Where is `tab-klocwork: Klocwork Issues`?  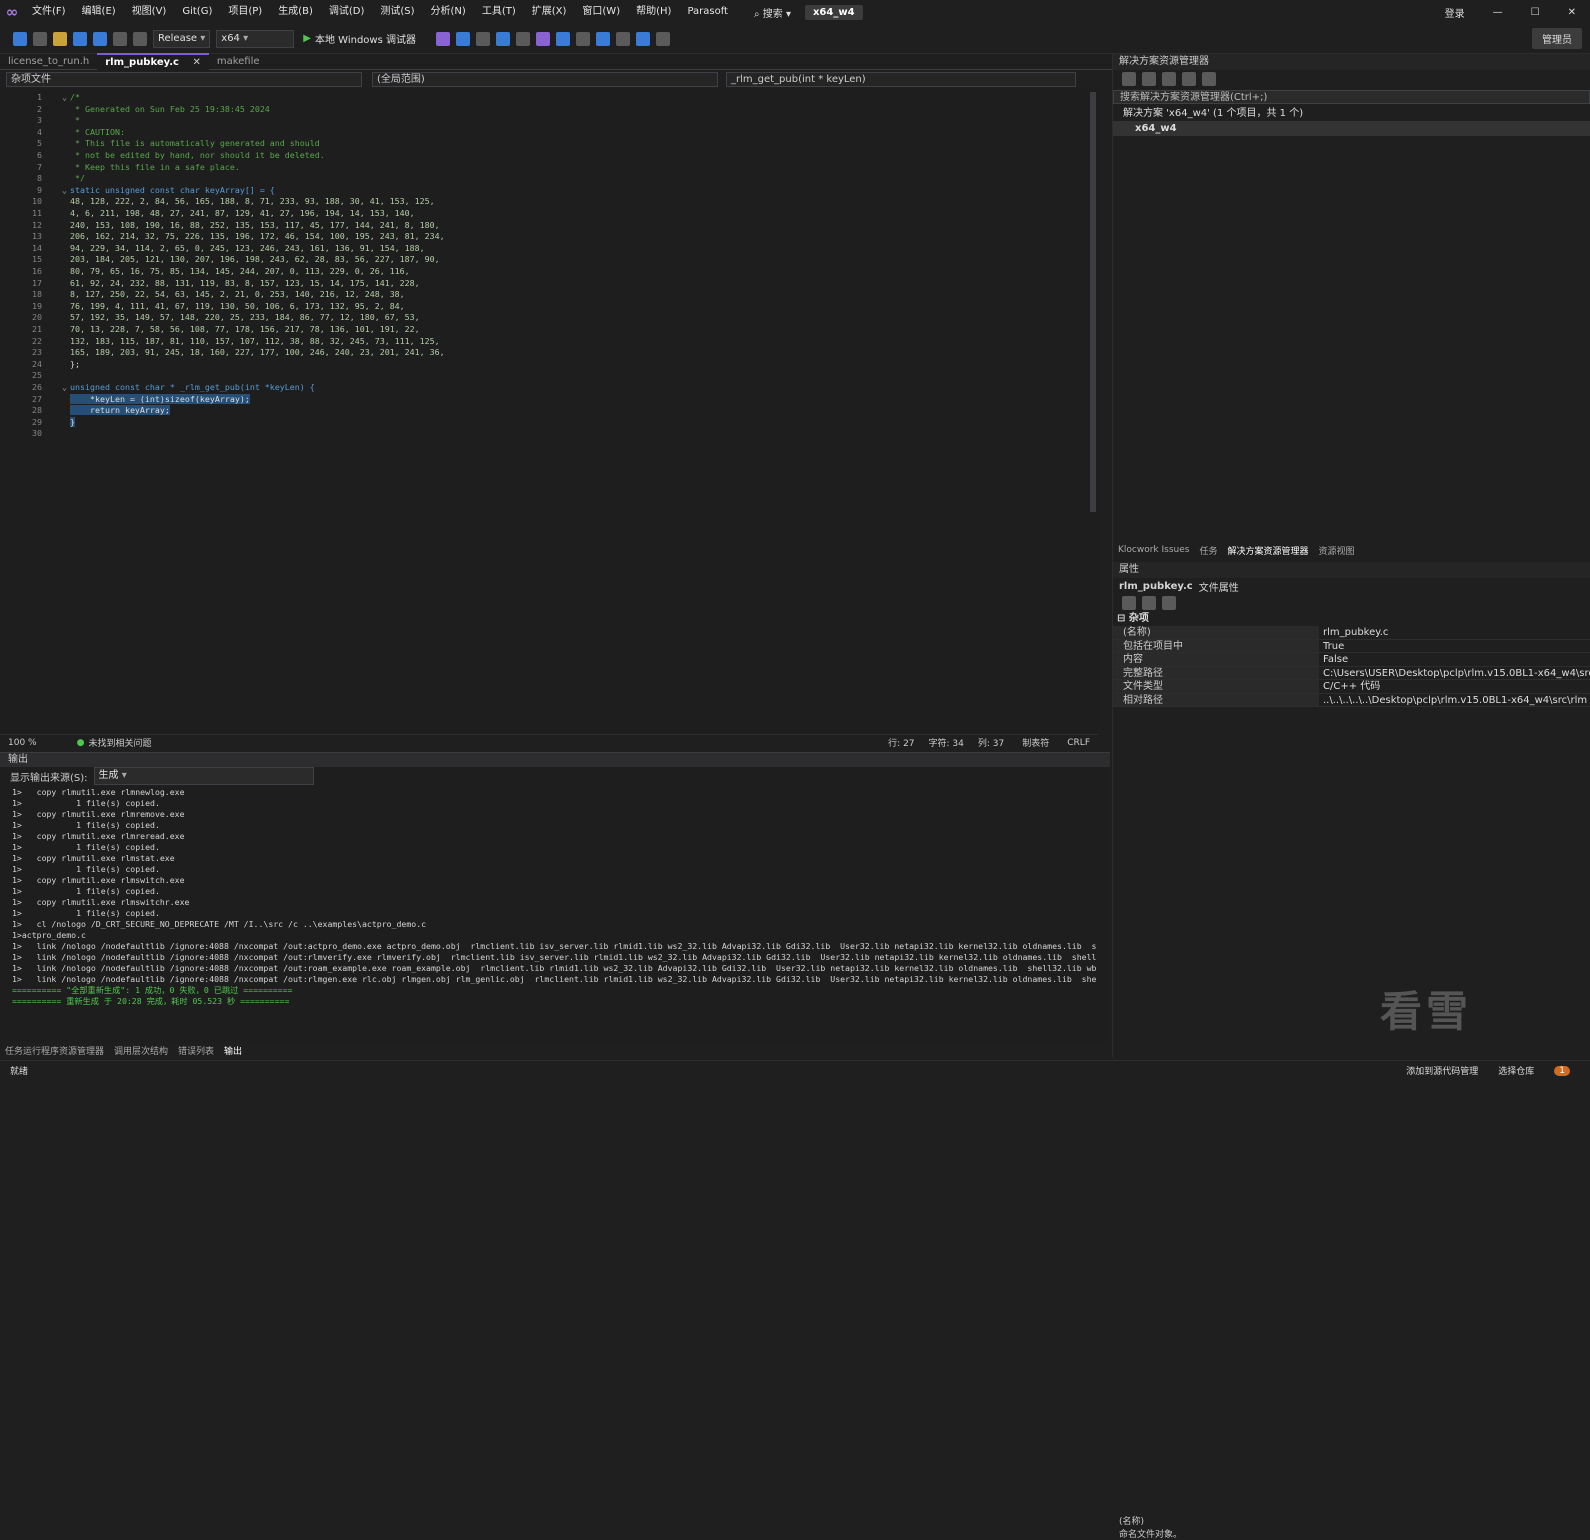 tab-klocwork: Klocwork Issues is located at coordinates (1153, 550).